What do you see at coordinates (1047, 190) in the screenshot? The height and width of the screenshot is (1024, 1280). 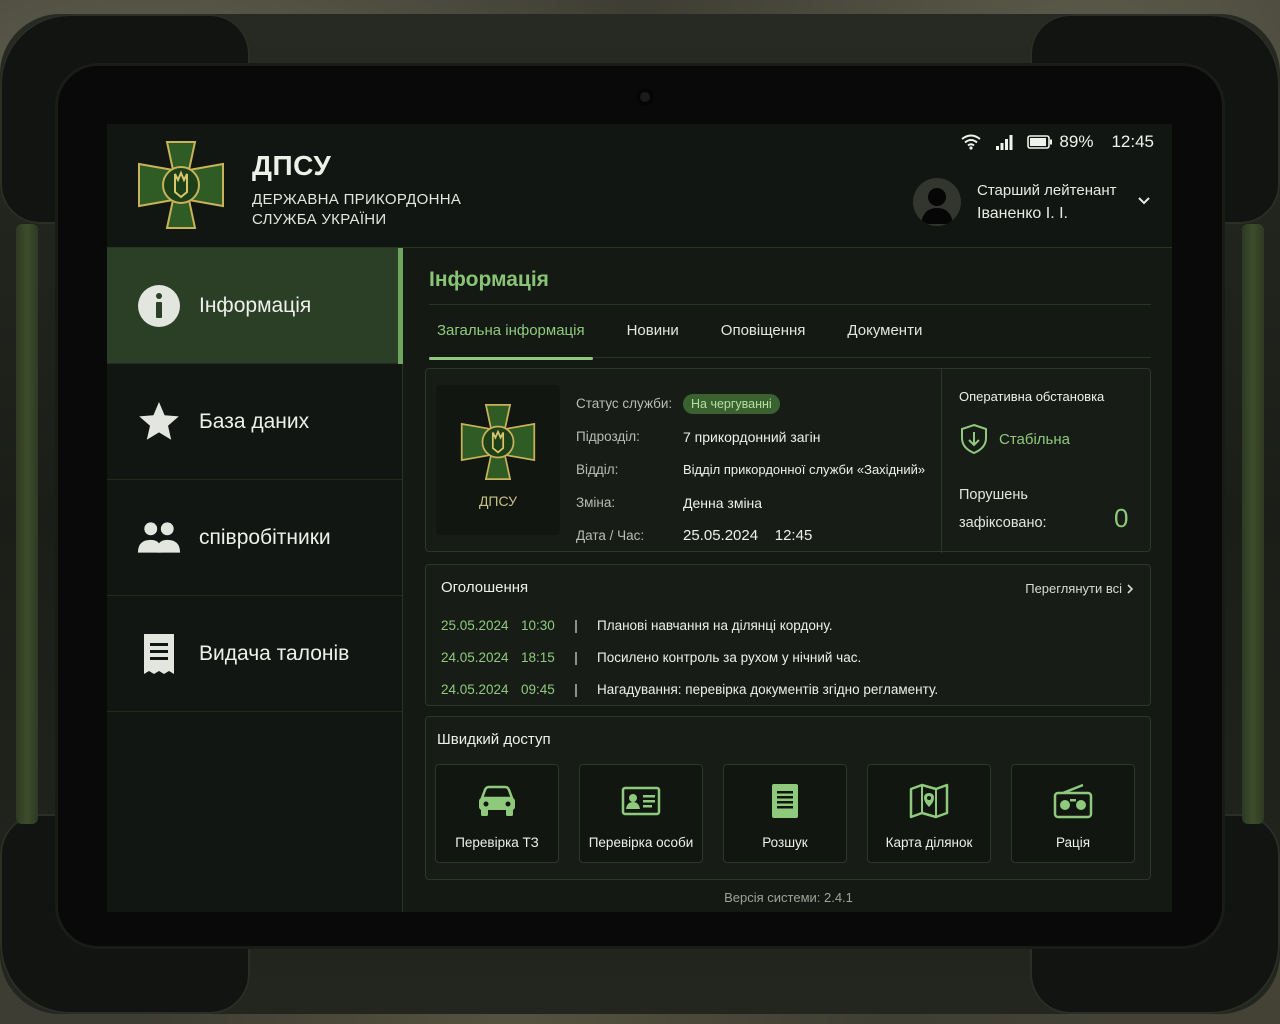 I see `user-rank: Старший лейтенант` at bounding box center [1047, 190].